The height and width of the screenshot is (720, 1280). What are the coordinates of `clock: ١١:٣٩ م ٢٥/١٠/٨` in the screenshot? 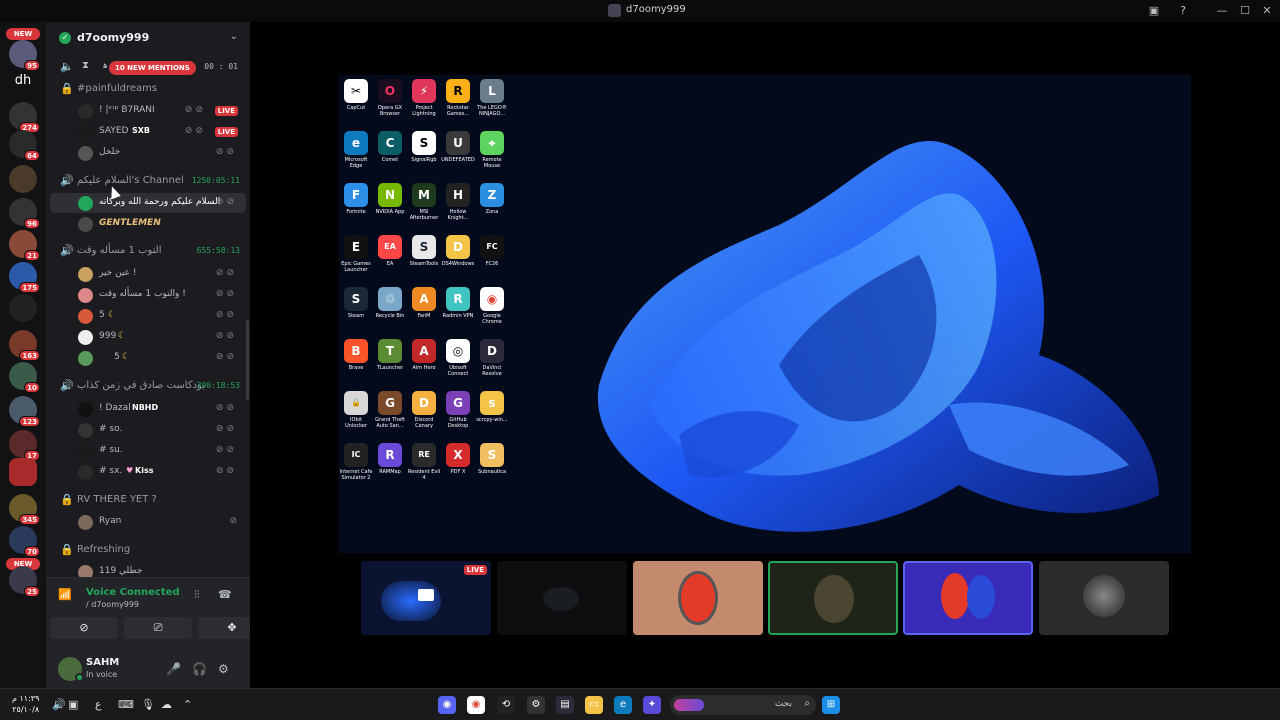 It's located at (25, 704).